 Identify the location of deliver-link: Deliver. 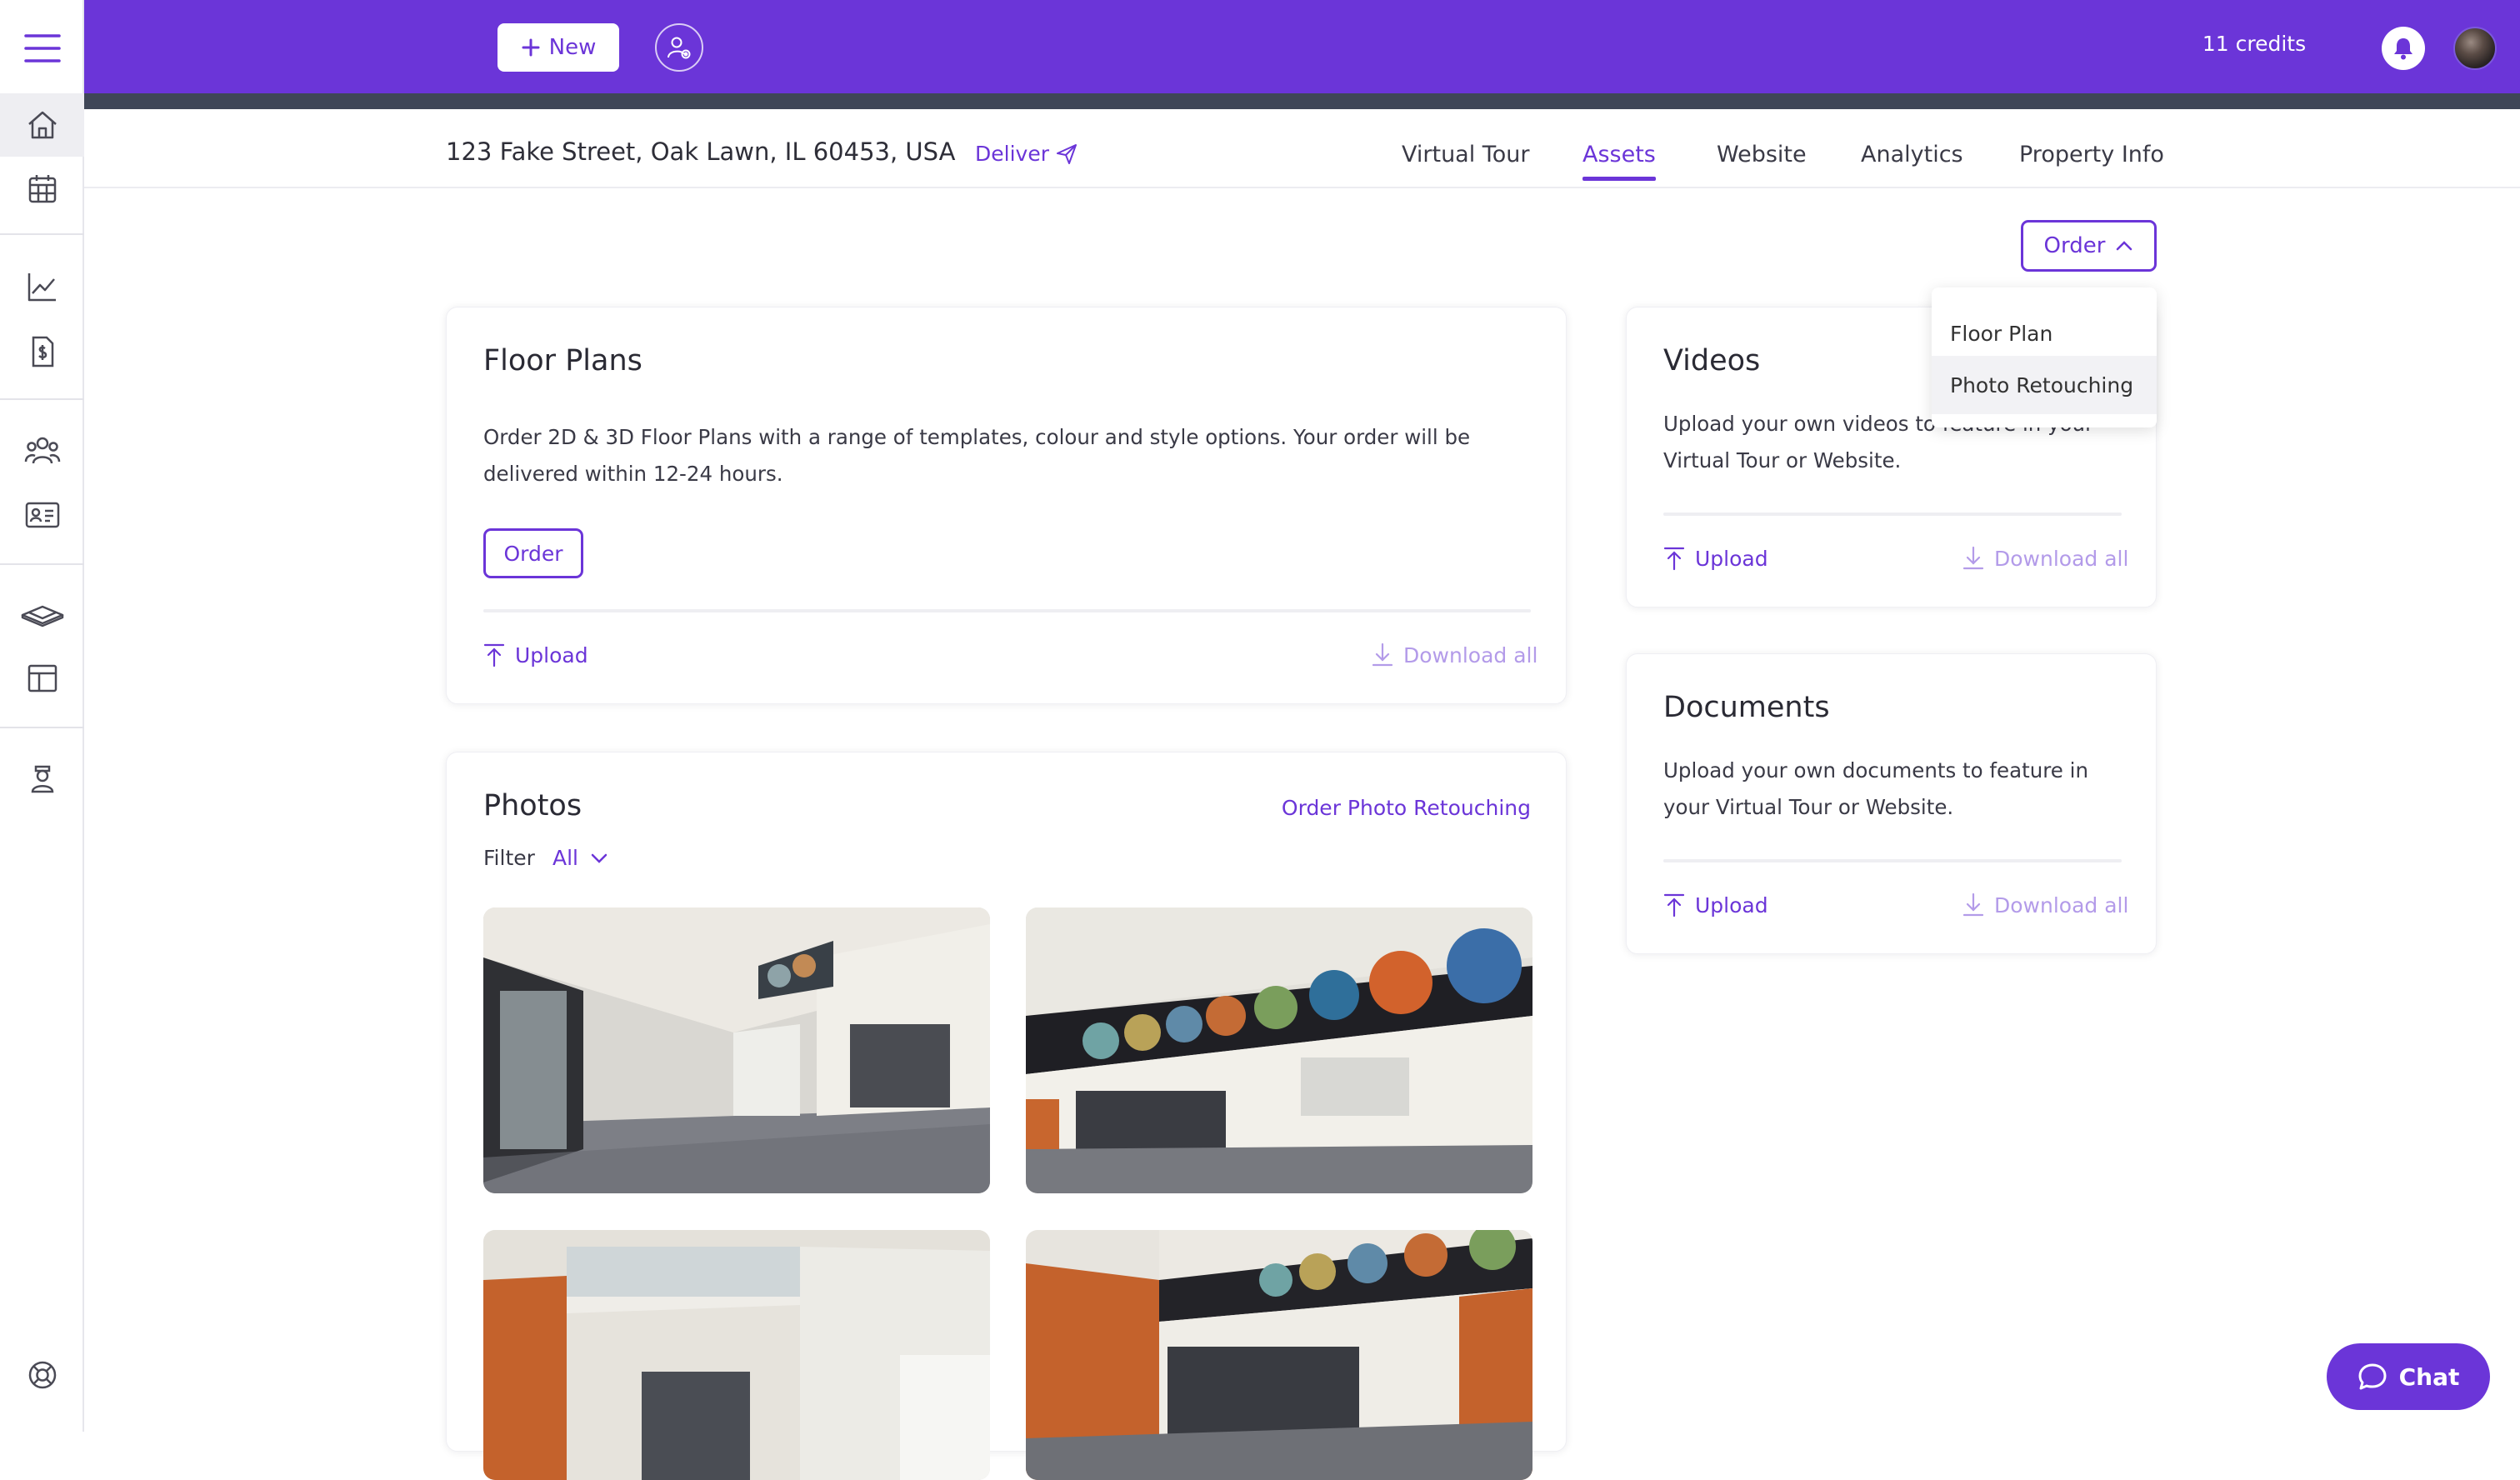
(1026, 154).